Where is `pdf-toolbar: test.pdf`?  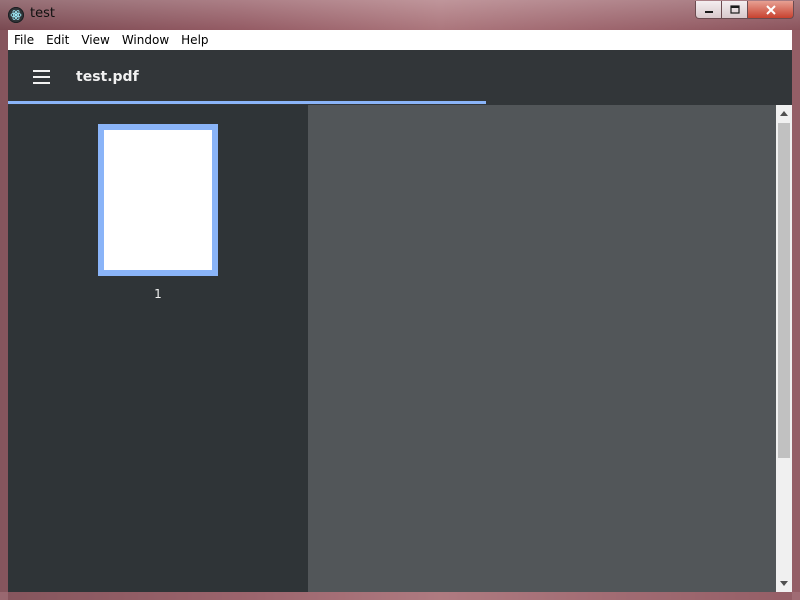
pdf-toolbar: test.pdf is located at coordinates (400, 77).